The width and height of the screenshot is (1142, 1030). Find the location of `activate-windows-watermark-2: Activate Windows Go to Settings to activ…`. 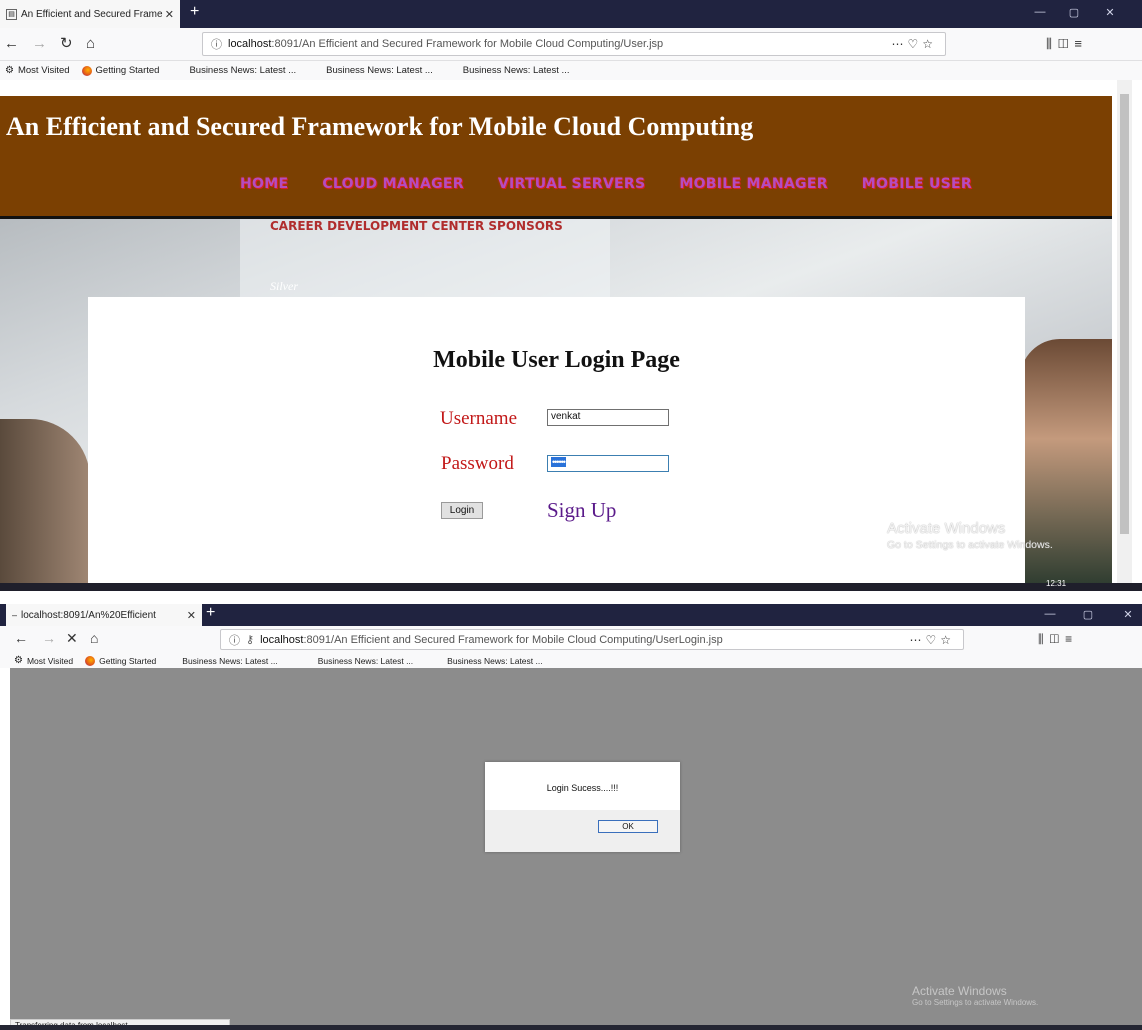

activate-windows-watermark-2: Activate Windows Go to Settings to activ… is located at coordinates (975, 995).